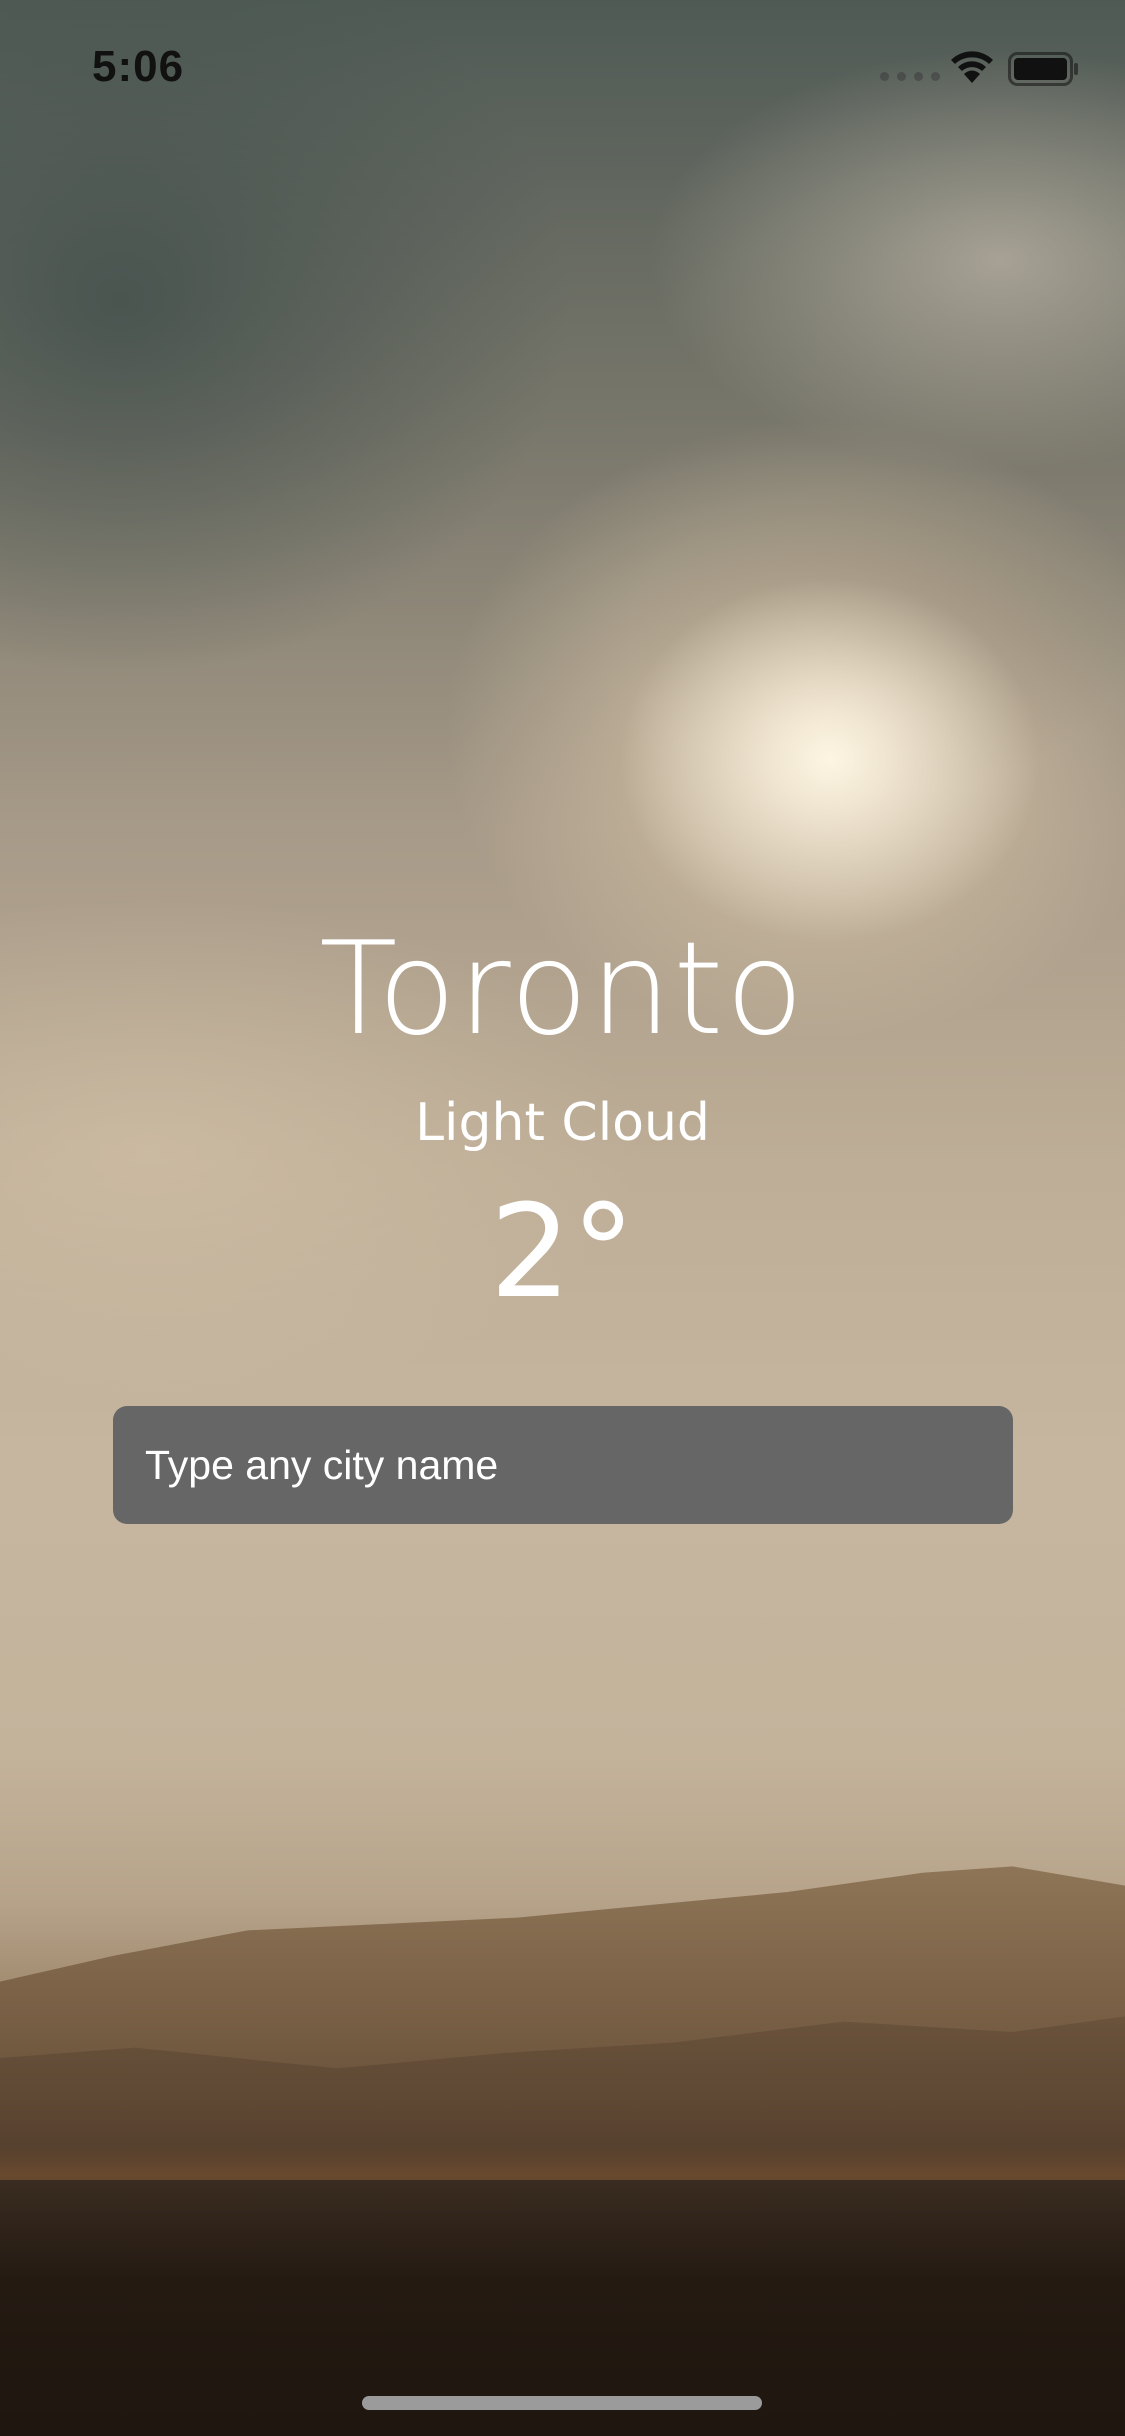 The width and height of the screenshot is (1125, 2436). What do you see at coordinates (562, 2403) in the screenshot?
I see `home-indicator` at bounding box center [562, 2403].